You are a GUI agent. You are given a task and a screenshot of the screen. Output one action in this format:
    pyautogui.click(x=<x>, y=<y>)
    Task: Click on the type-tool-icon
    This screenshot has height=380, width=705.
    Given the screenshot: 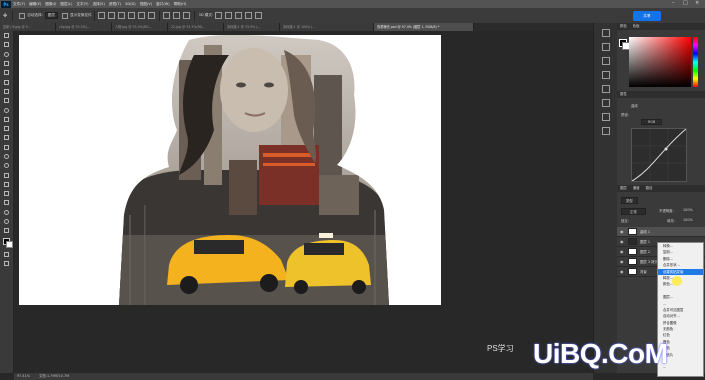 What is the action you would take?
    pyautogui.click(x=6, y=184)
    